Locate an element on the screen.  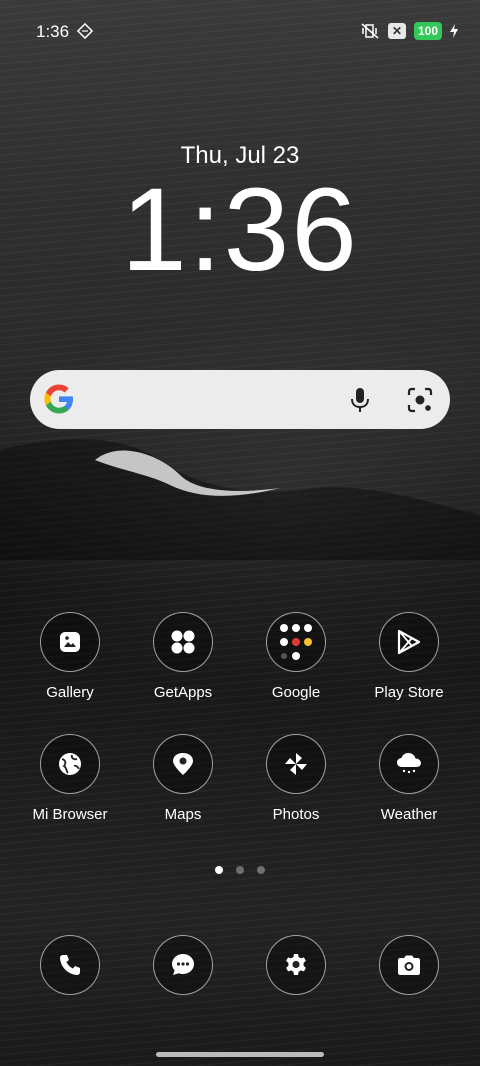
app-label: Maps is located at coordinates (183, 814).